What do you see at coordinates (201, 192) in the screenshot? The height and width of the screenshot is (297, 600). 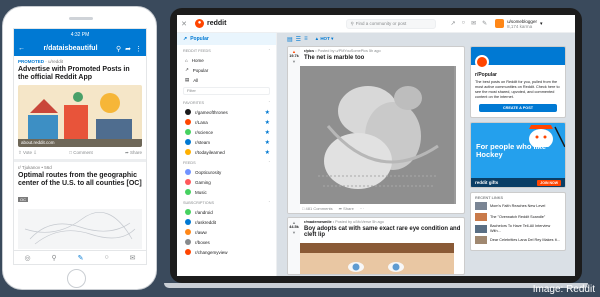 I see `sidebar-item-label: Music` at bounding box center [201, 192].